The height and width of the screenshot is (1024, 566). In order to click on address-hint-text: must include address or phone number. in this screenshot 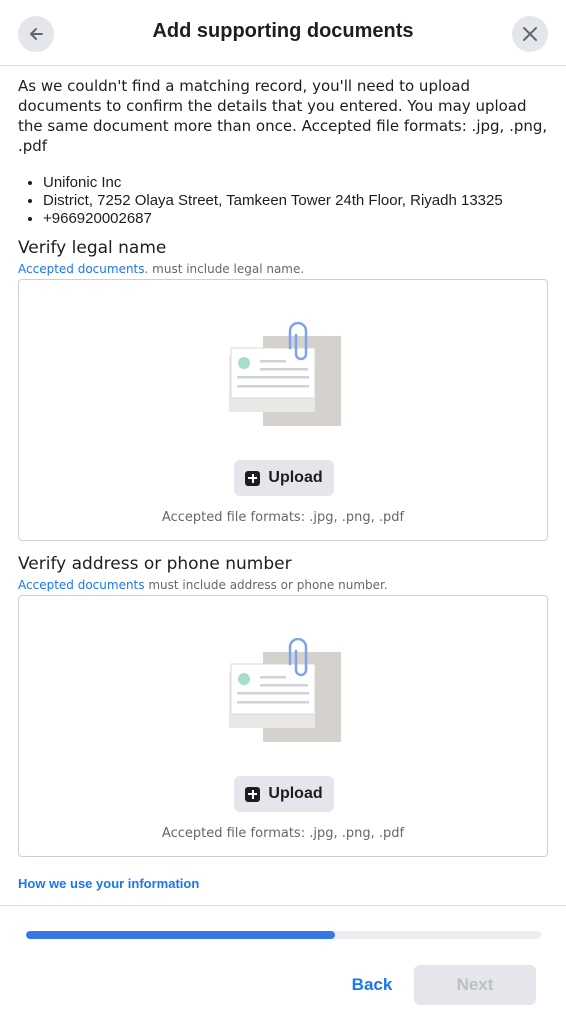, I will do `click(266, 585)`.